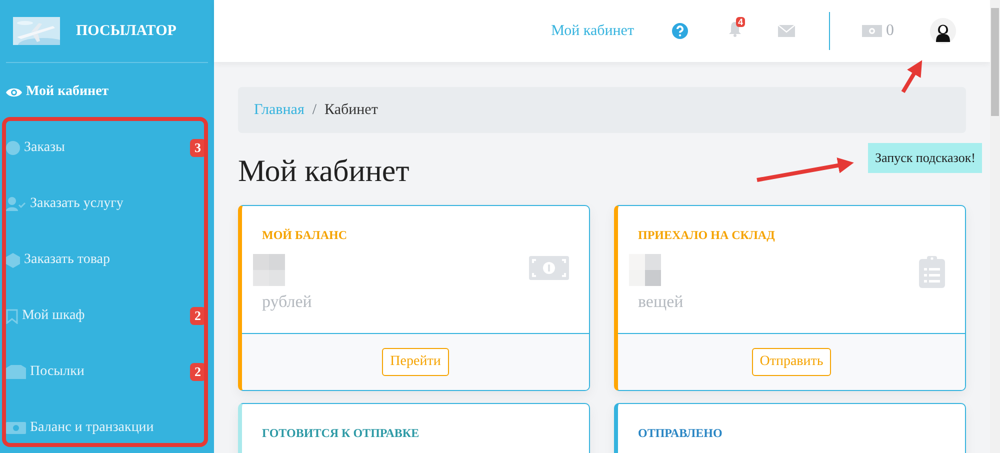  I want to click on brand-name: ПОСЫЛАТОР, so click(126, 31).